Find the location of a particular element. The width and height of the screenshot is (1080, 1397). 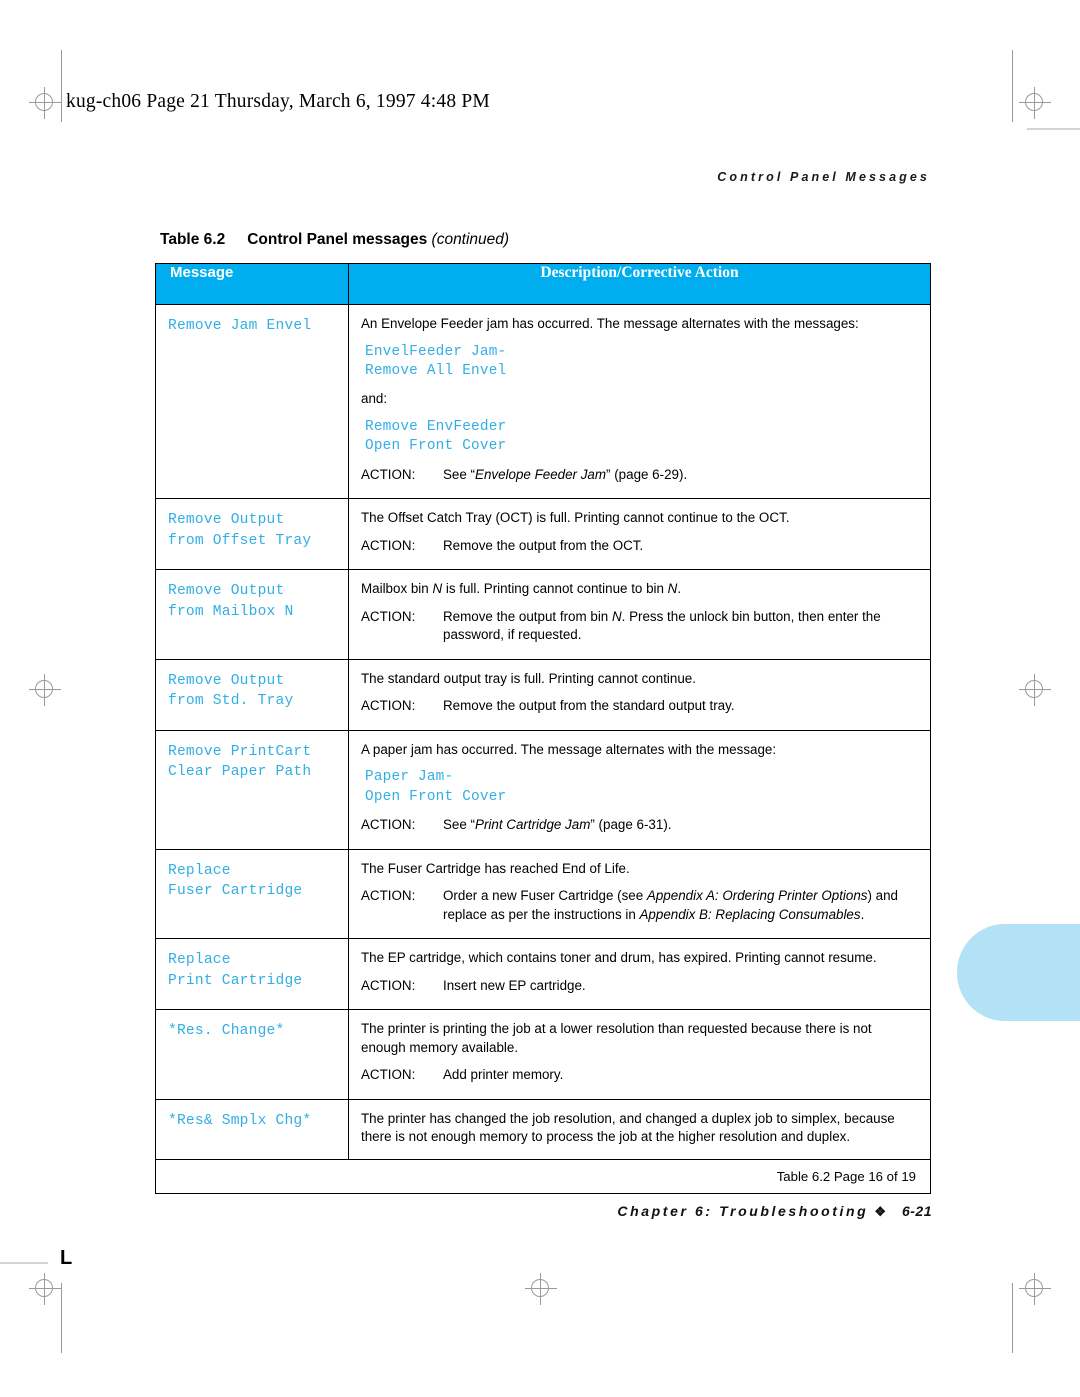

action-text: Remove the output from the OCT. is located at coordinates (543, 545).